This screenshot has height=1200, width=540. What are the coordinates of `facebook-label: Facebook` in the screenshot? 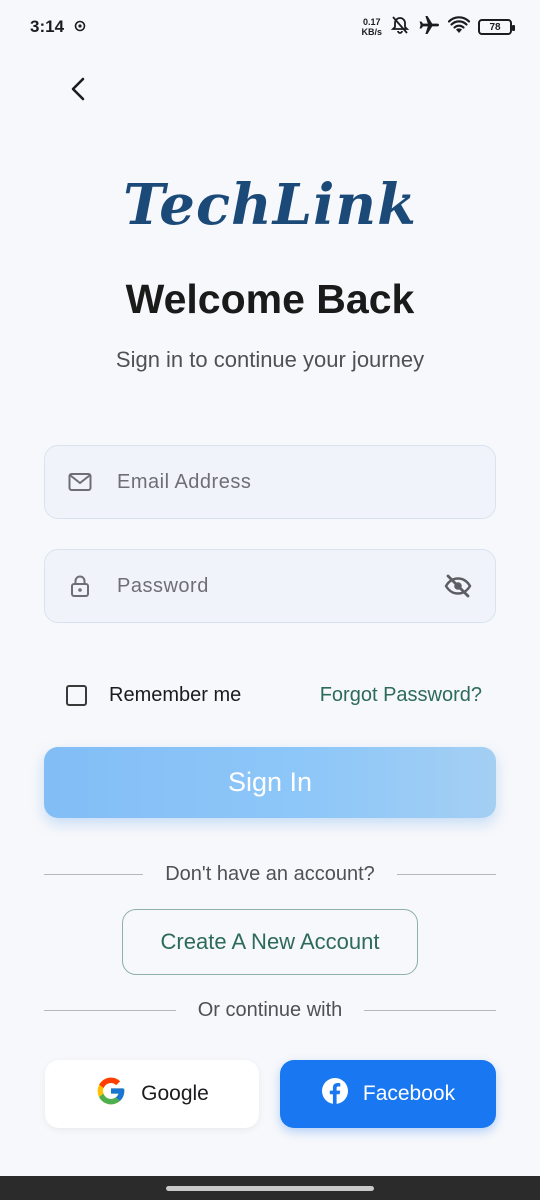 It's located at (409, 1093).